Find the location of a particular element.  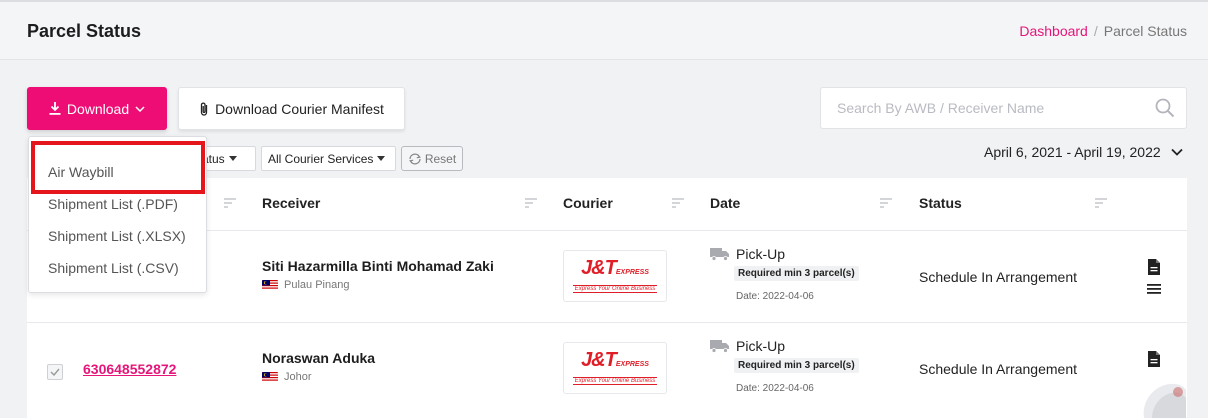

date-range-picker: April 6, 2021 - April 19, 2022 is located at coordinates (1083, 152).